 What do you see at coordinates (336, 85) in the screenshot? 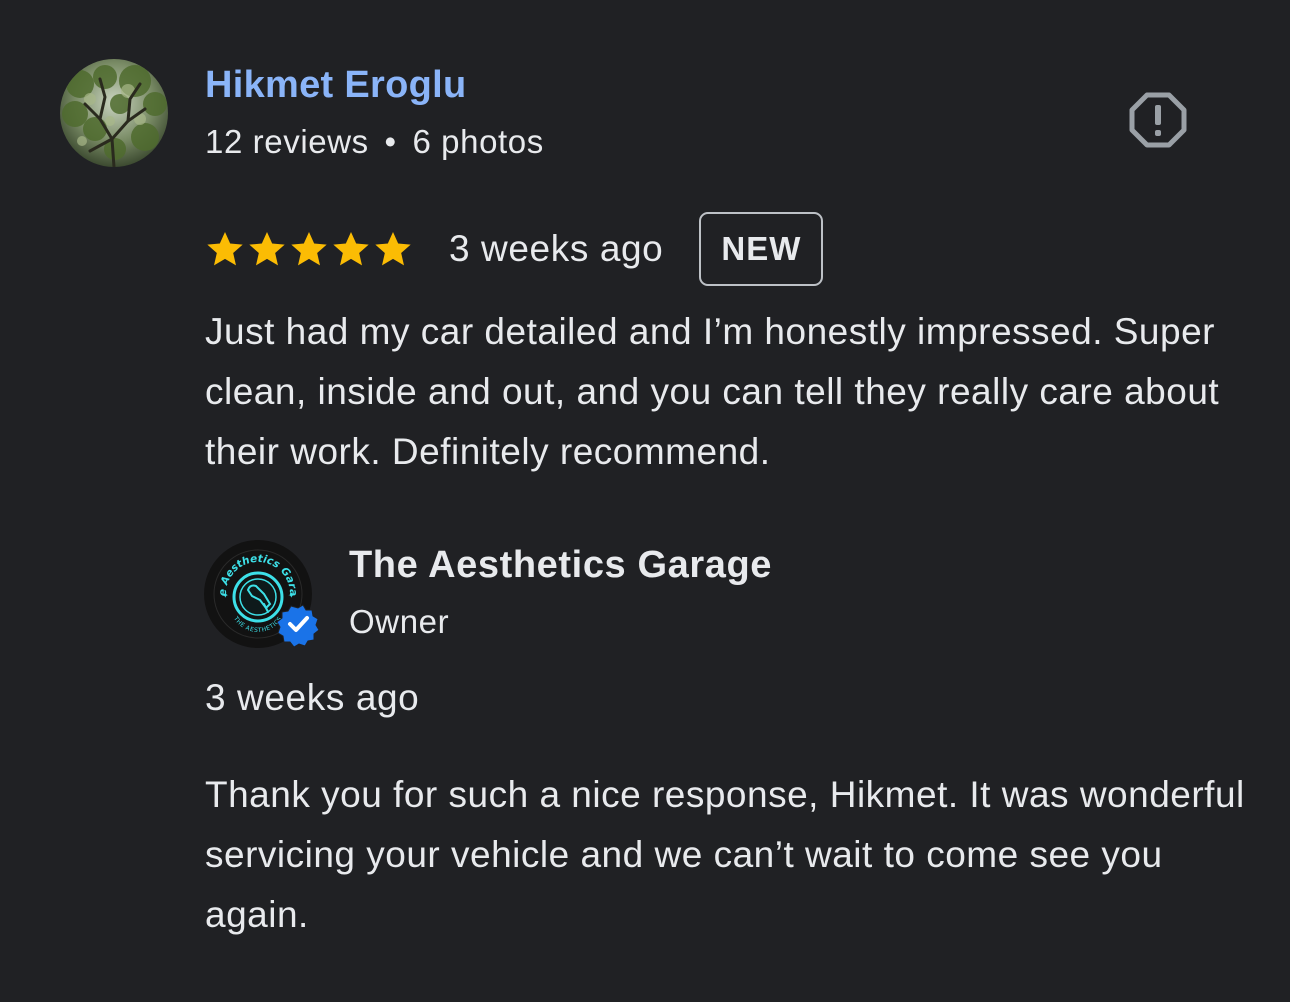
I see `reviewer-name: Hikmet Eroglu` at bounding box center [336, 85].